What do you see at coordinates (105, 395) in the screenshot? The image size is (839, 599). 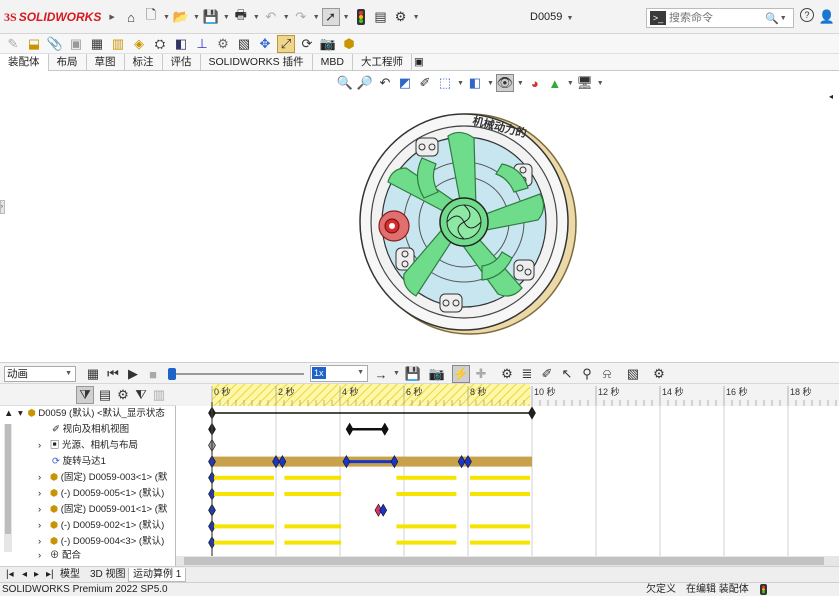 I see `filter-animated-icon: ▤` at bounding box center [105, 395].